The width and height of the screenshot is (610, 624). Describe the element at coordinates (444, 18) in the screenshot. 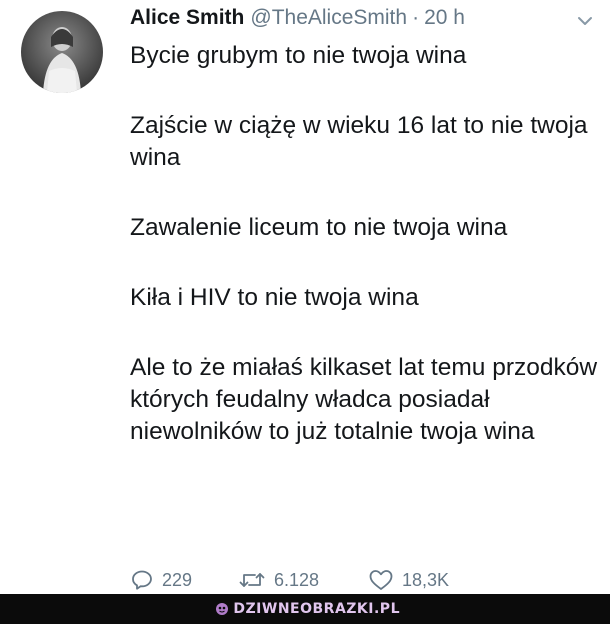

I see `timestamp: 20 h` at that location.